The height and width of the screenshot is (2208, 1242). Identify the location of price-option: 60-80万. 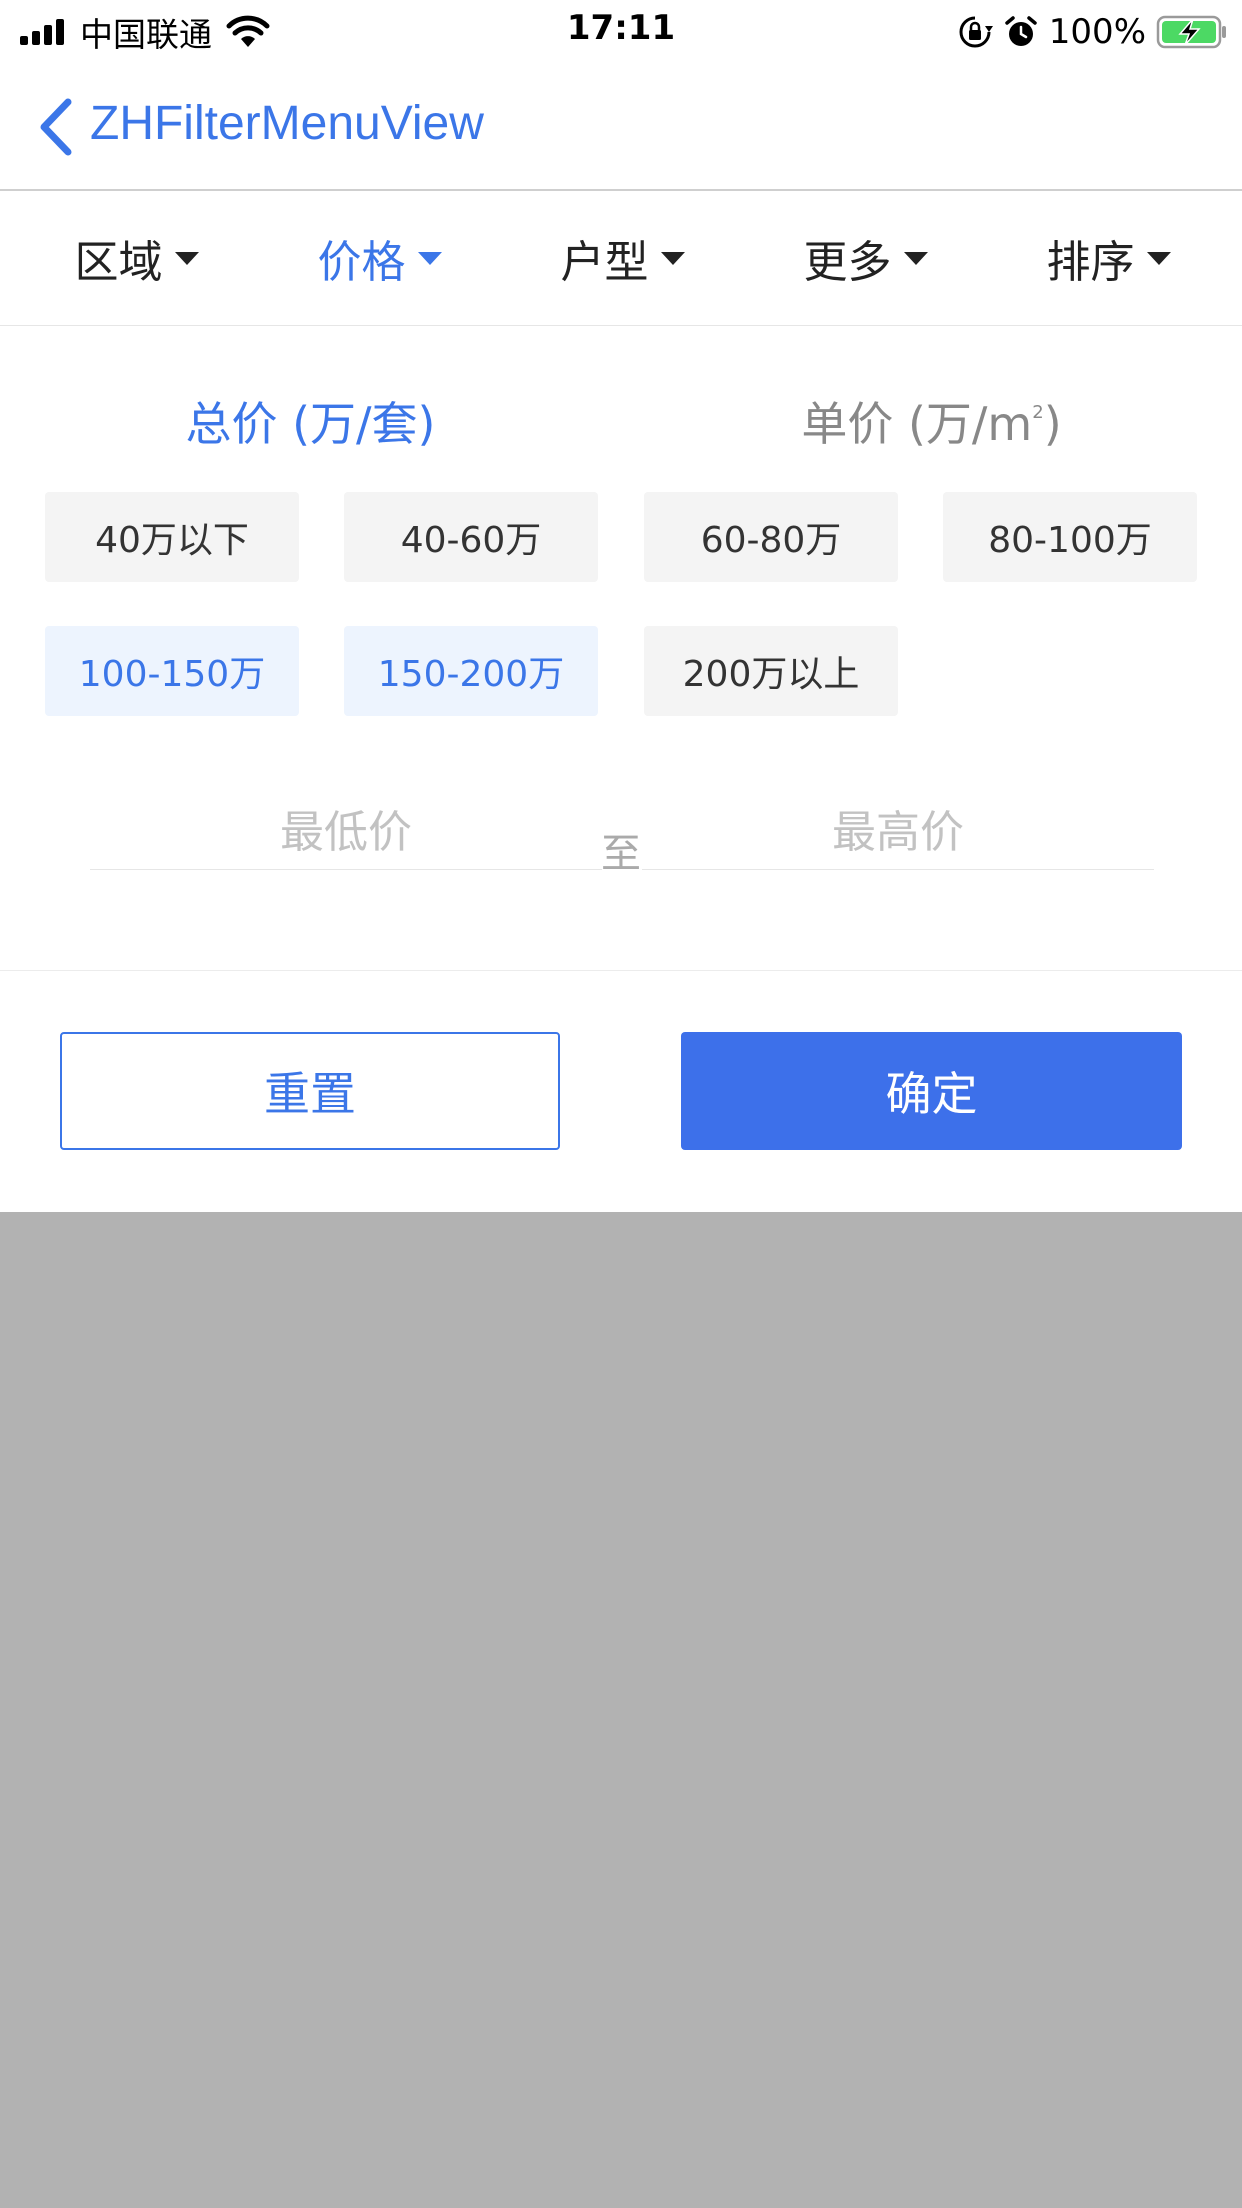
(771, 537).